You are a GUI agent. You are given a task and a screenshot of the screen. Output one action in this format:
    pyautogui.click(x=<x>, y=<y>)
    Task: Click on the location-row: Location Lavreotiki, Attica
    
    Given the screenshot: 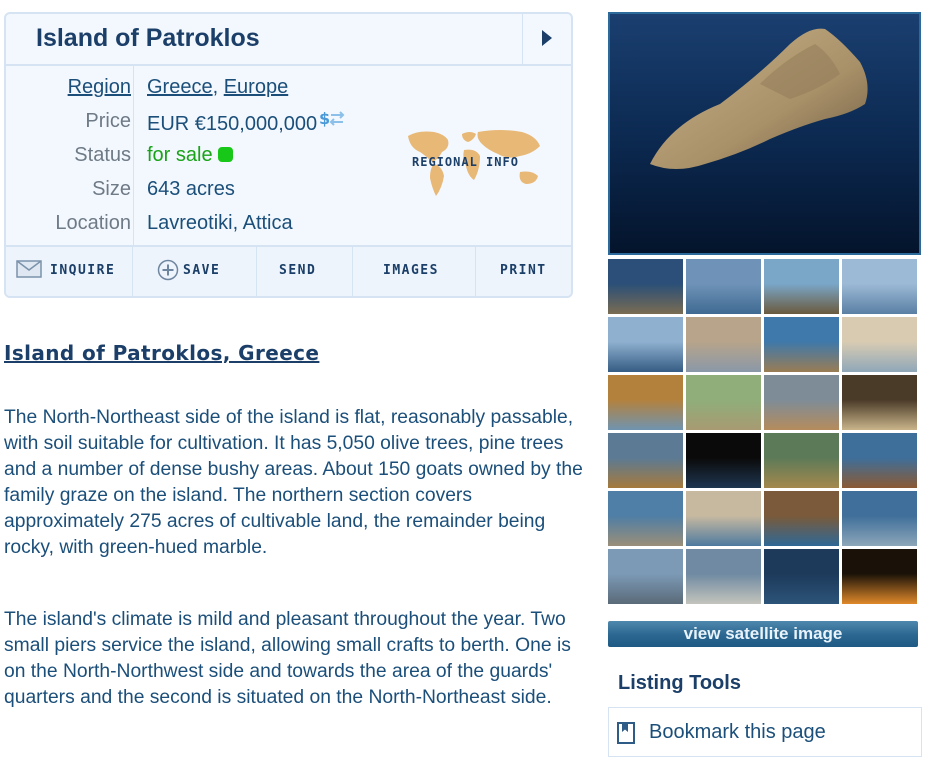 What is the action you would take?
    pyautogui.click(x=226, y=222)
    